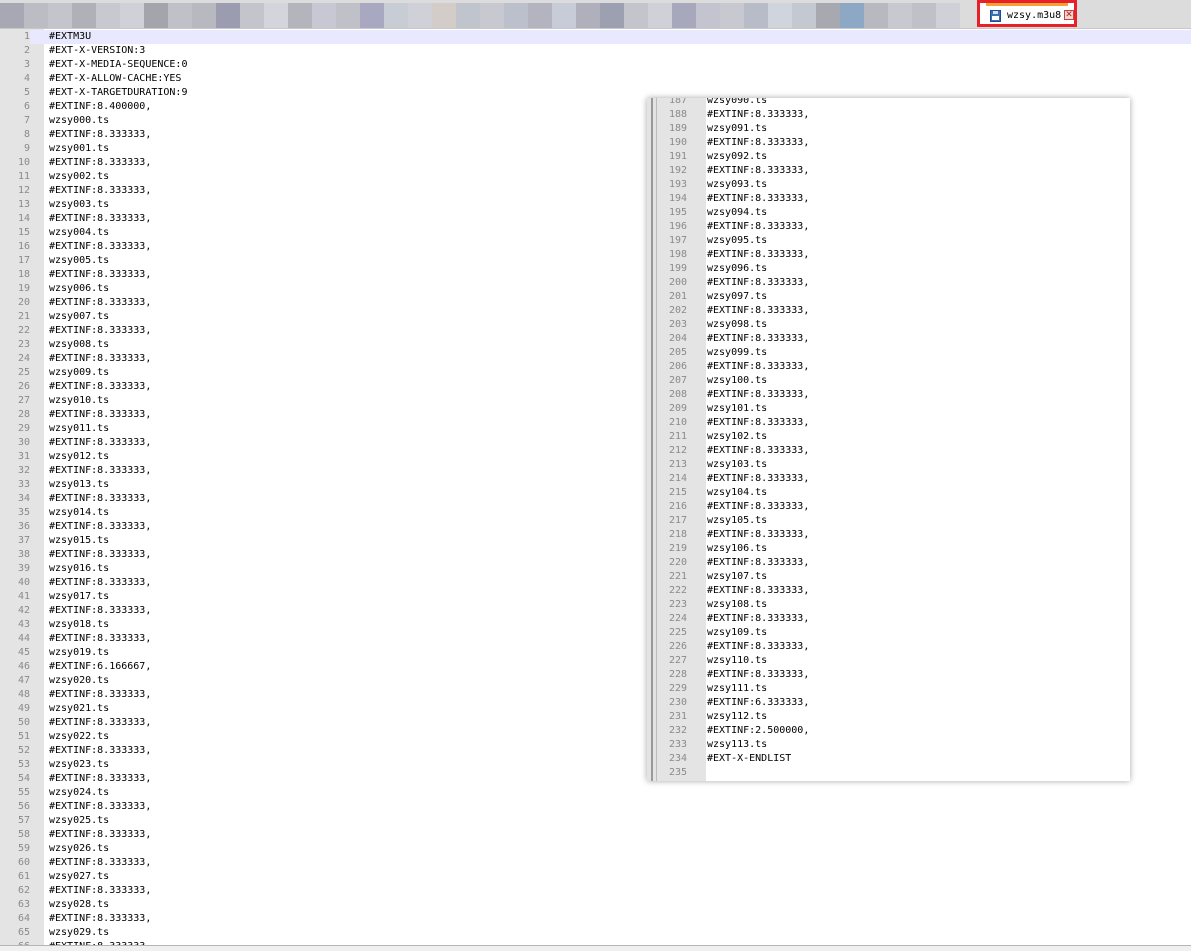 The image size is (1191, 951). Describe the element at coordinates (677, 282) in the screenshot. I see `line-number: 200` at that location.